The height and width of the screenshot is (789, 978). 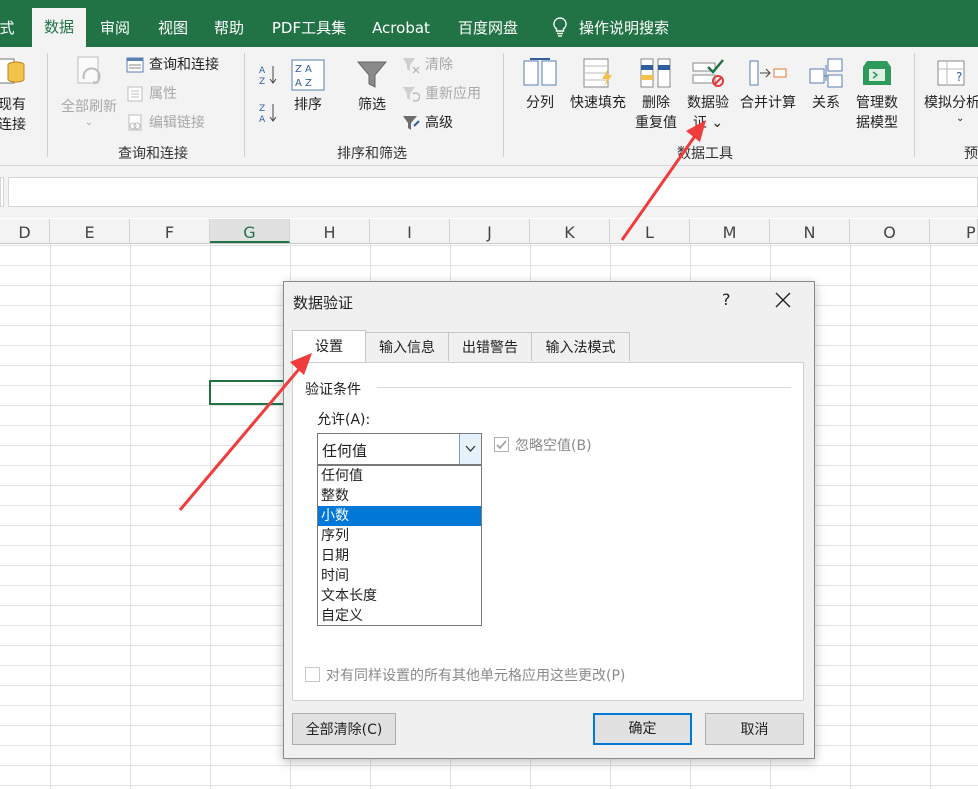 What do you see at coordinates (153, 154) in the screenshot?
I see `group-label-queries: 查询和连接` at bounding box center [153, 154].